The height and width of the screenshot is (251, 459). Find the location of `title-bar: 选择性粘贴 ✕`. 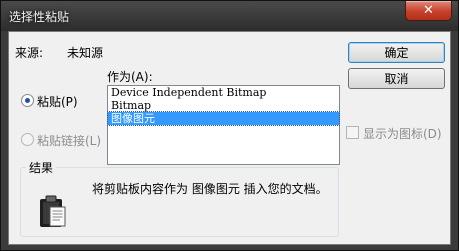

title-bar: 选择性粘贴 ✕ is located at coordinates (229, 16).